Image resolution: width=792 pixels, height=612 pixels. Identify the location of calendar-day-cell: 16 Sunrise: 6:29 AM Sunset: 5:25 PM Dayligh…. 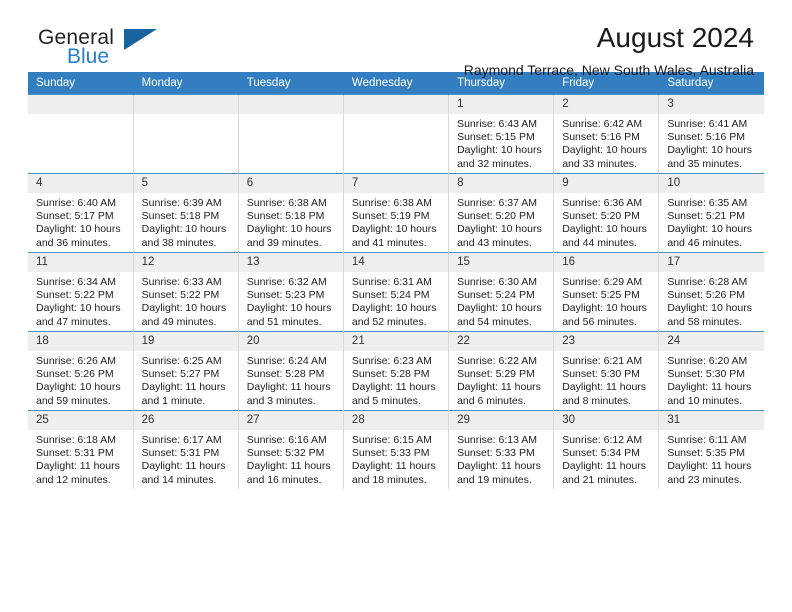
(606, 292).